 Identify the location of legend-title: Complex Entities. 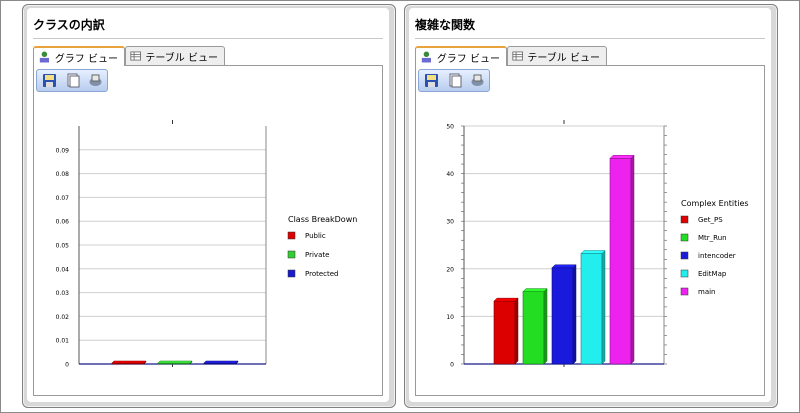
(715, 203).